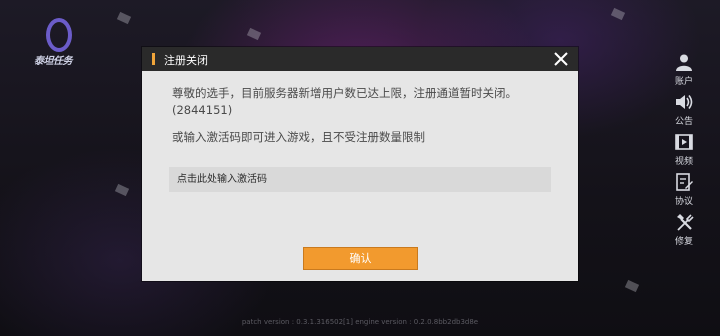  Describe the element at coordinates (683, 162) in the screenshot. I see `side-item-label: 视频` at that location.